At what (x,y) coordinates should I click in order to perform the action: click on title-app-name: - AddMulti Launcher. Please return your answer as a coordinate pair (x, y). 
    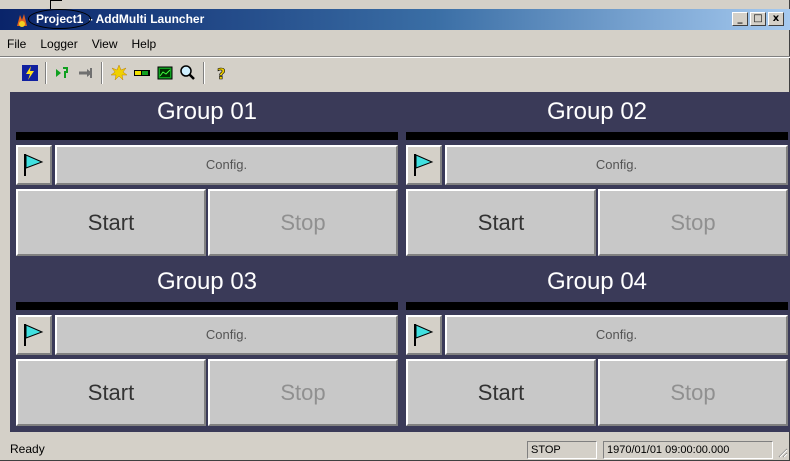
    Looking at the image, I should click on (145, 19).